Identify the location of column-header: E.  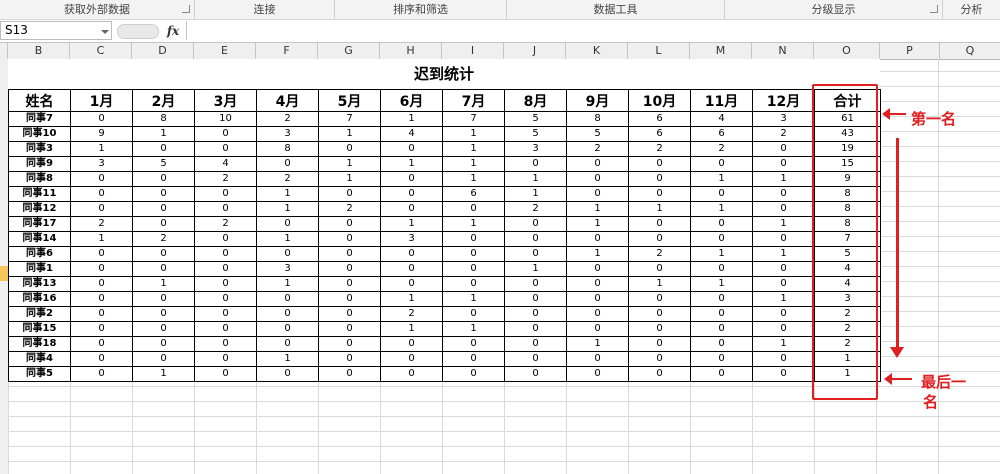
(225, 51).